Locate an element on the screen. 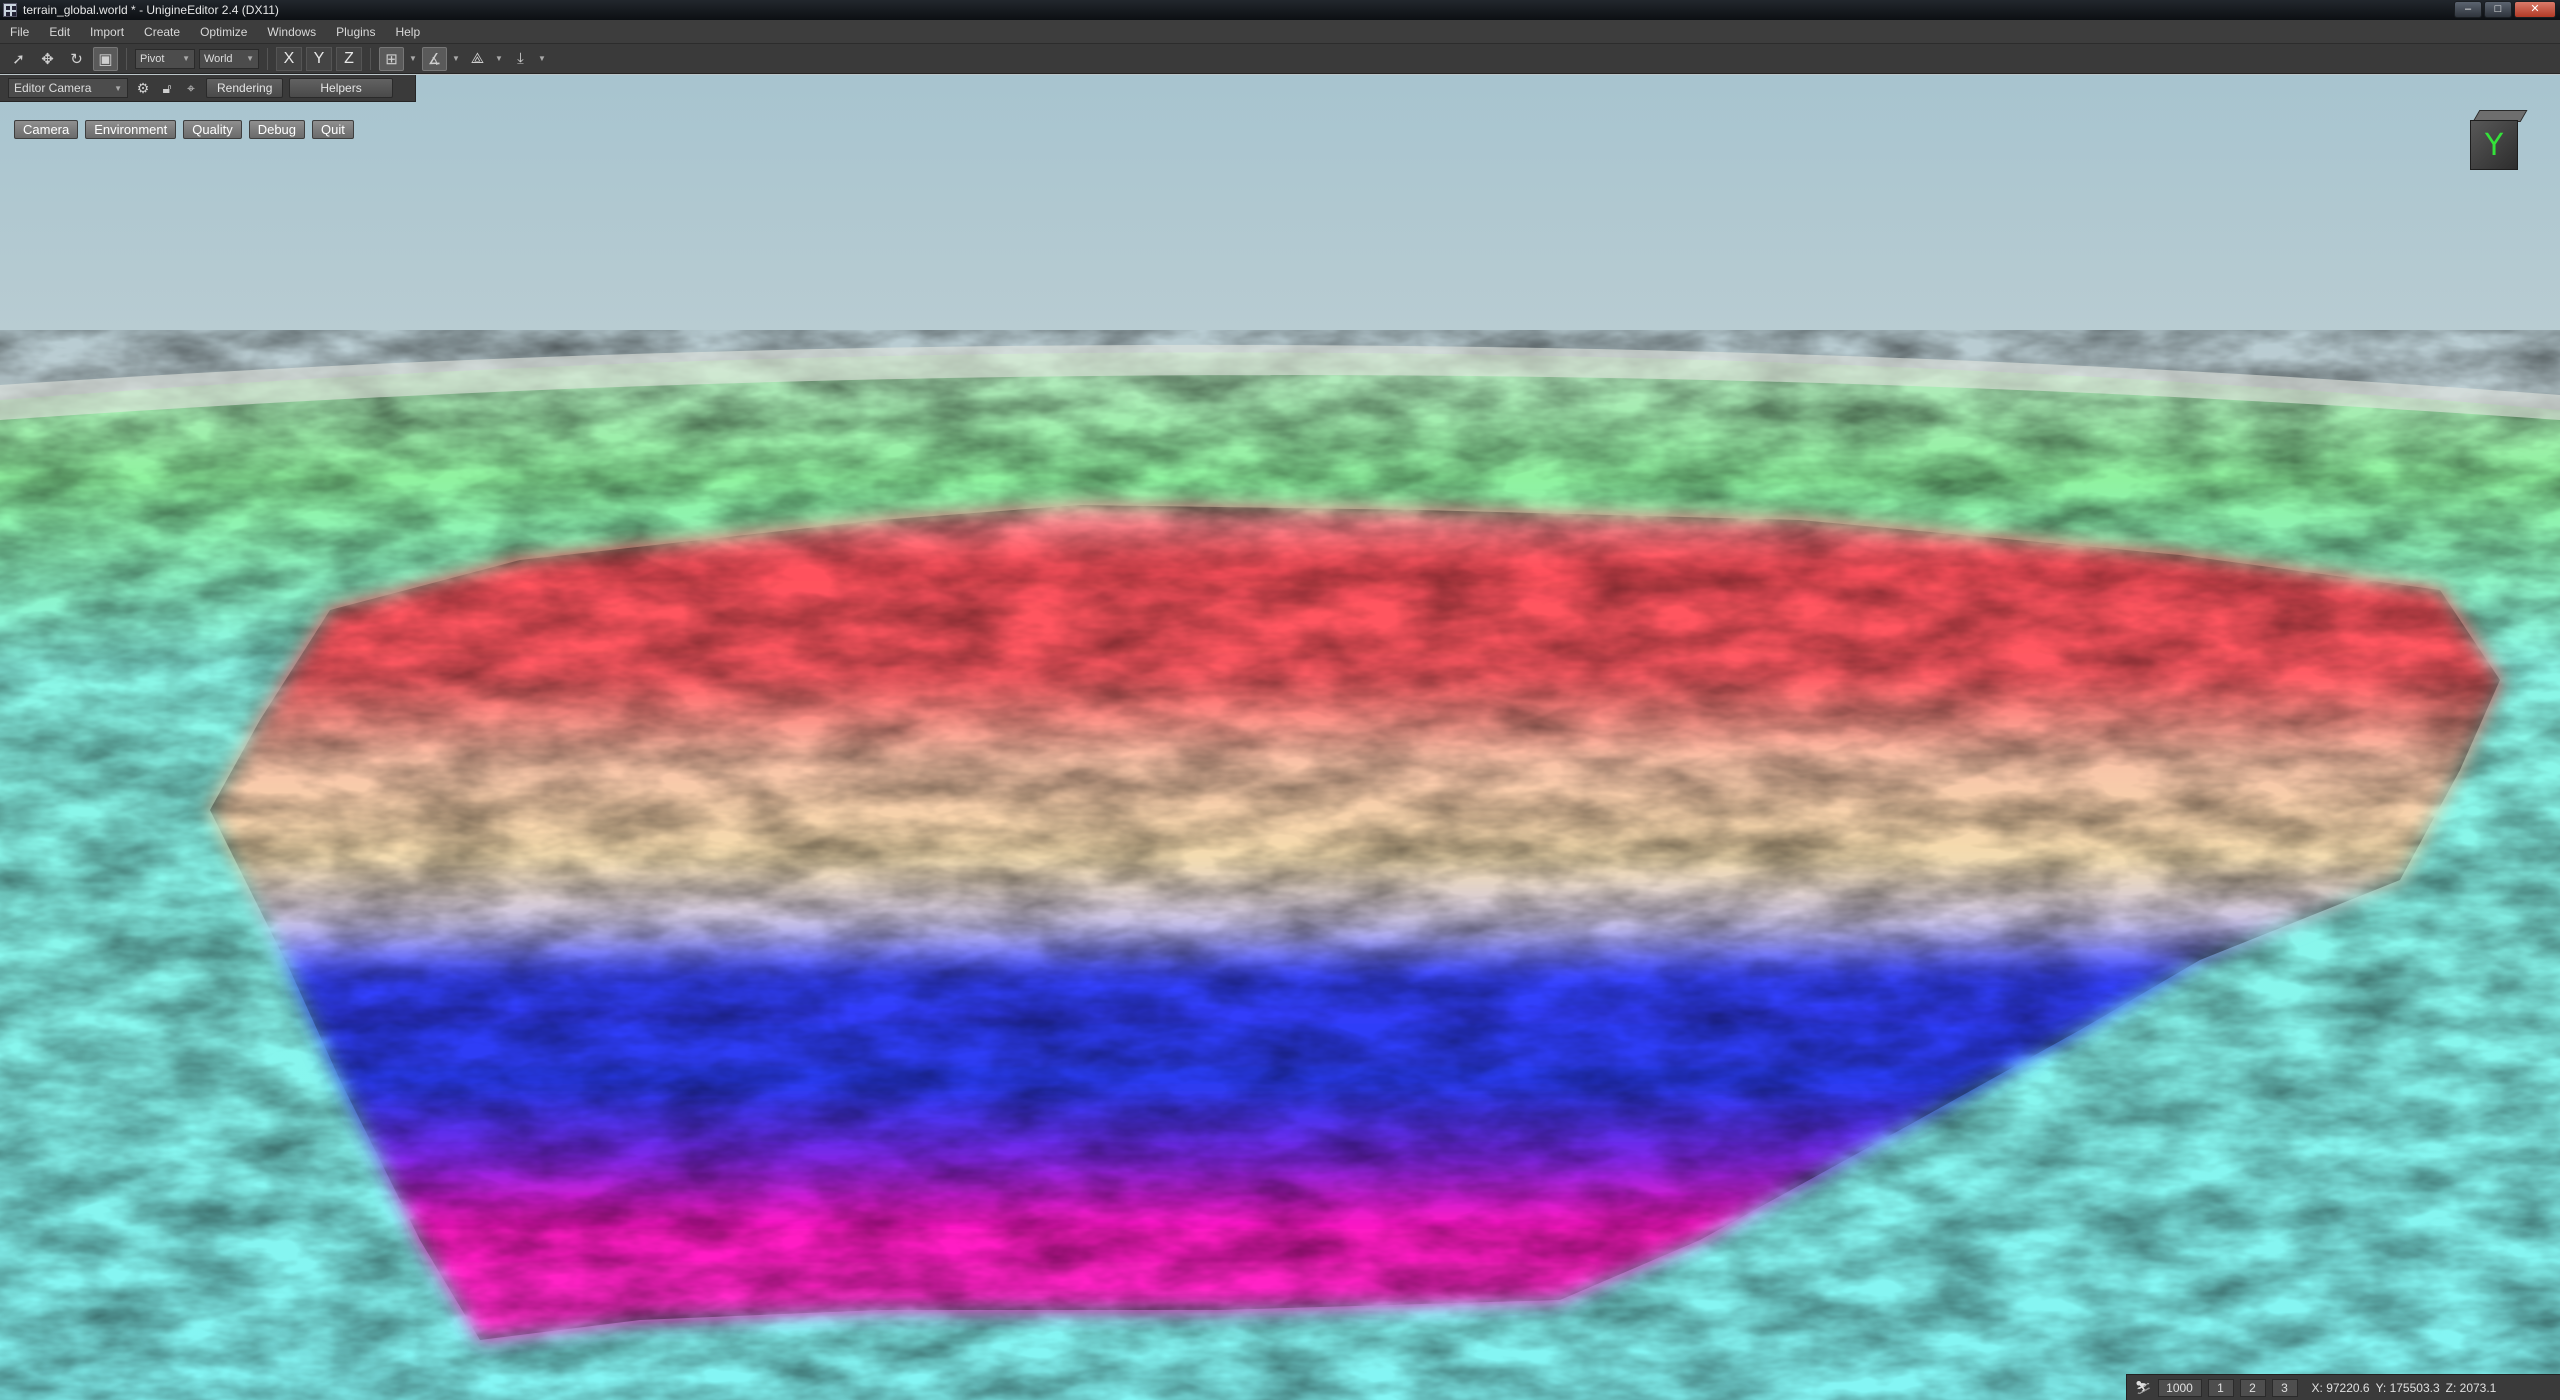  surface-snap-dropdown: ▼ is located at coordinates (499, 58).